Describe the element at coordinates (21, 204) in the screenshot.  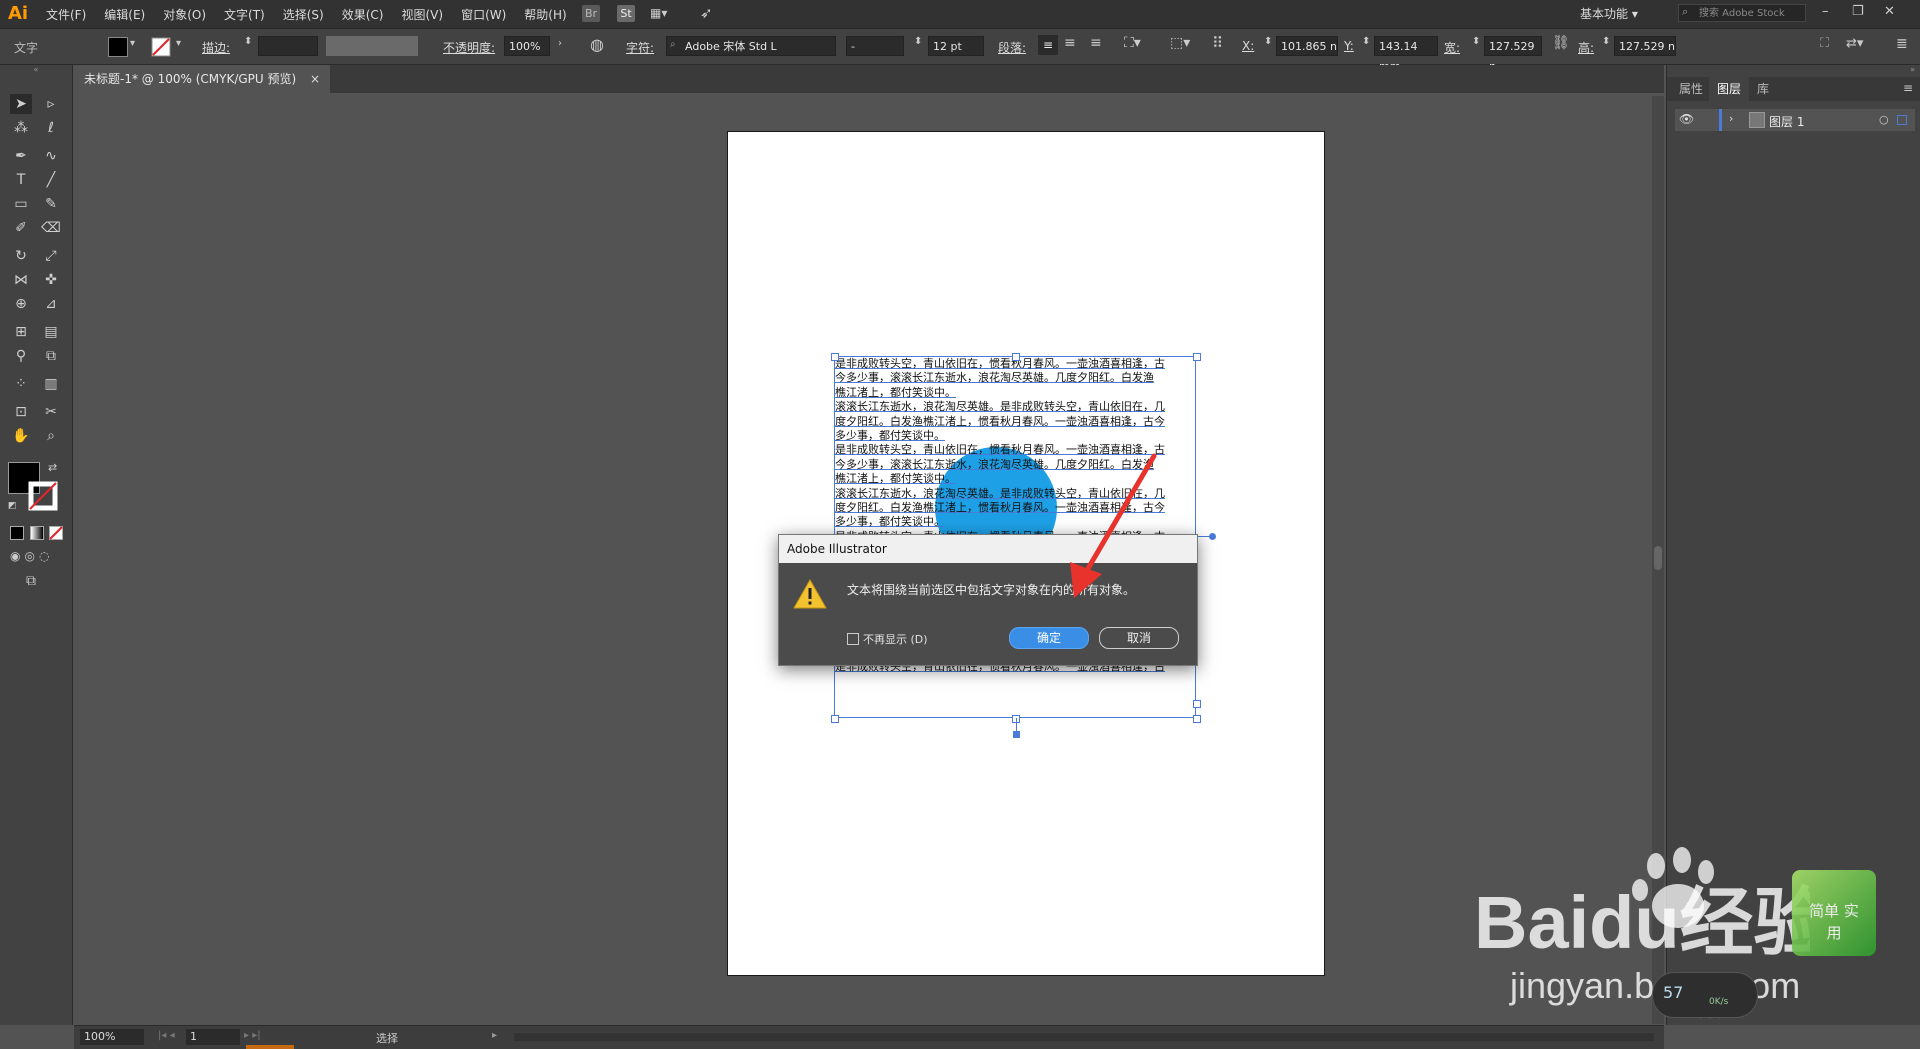
I see `rectangle-tool-icon: ▭` at that location.